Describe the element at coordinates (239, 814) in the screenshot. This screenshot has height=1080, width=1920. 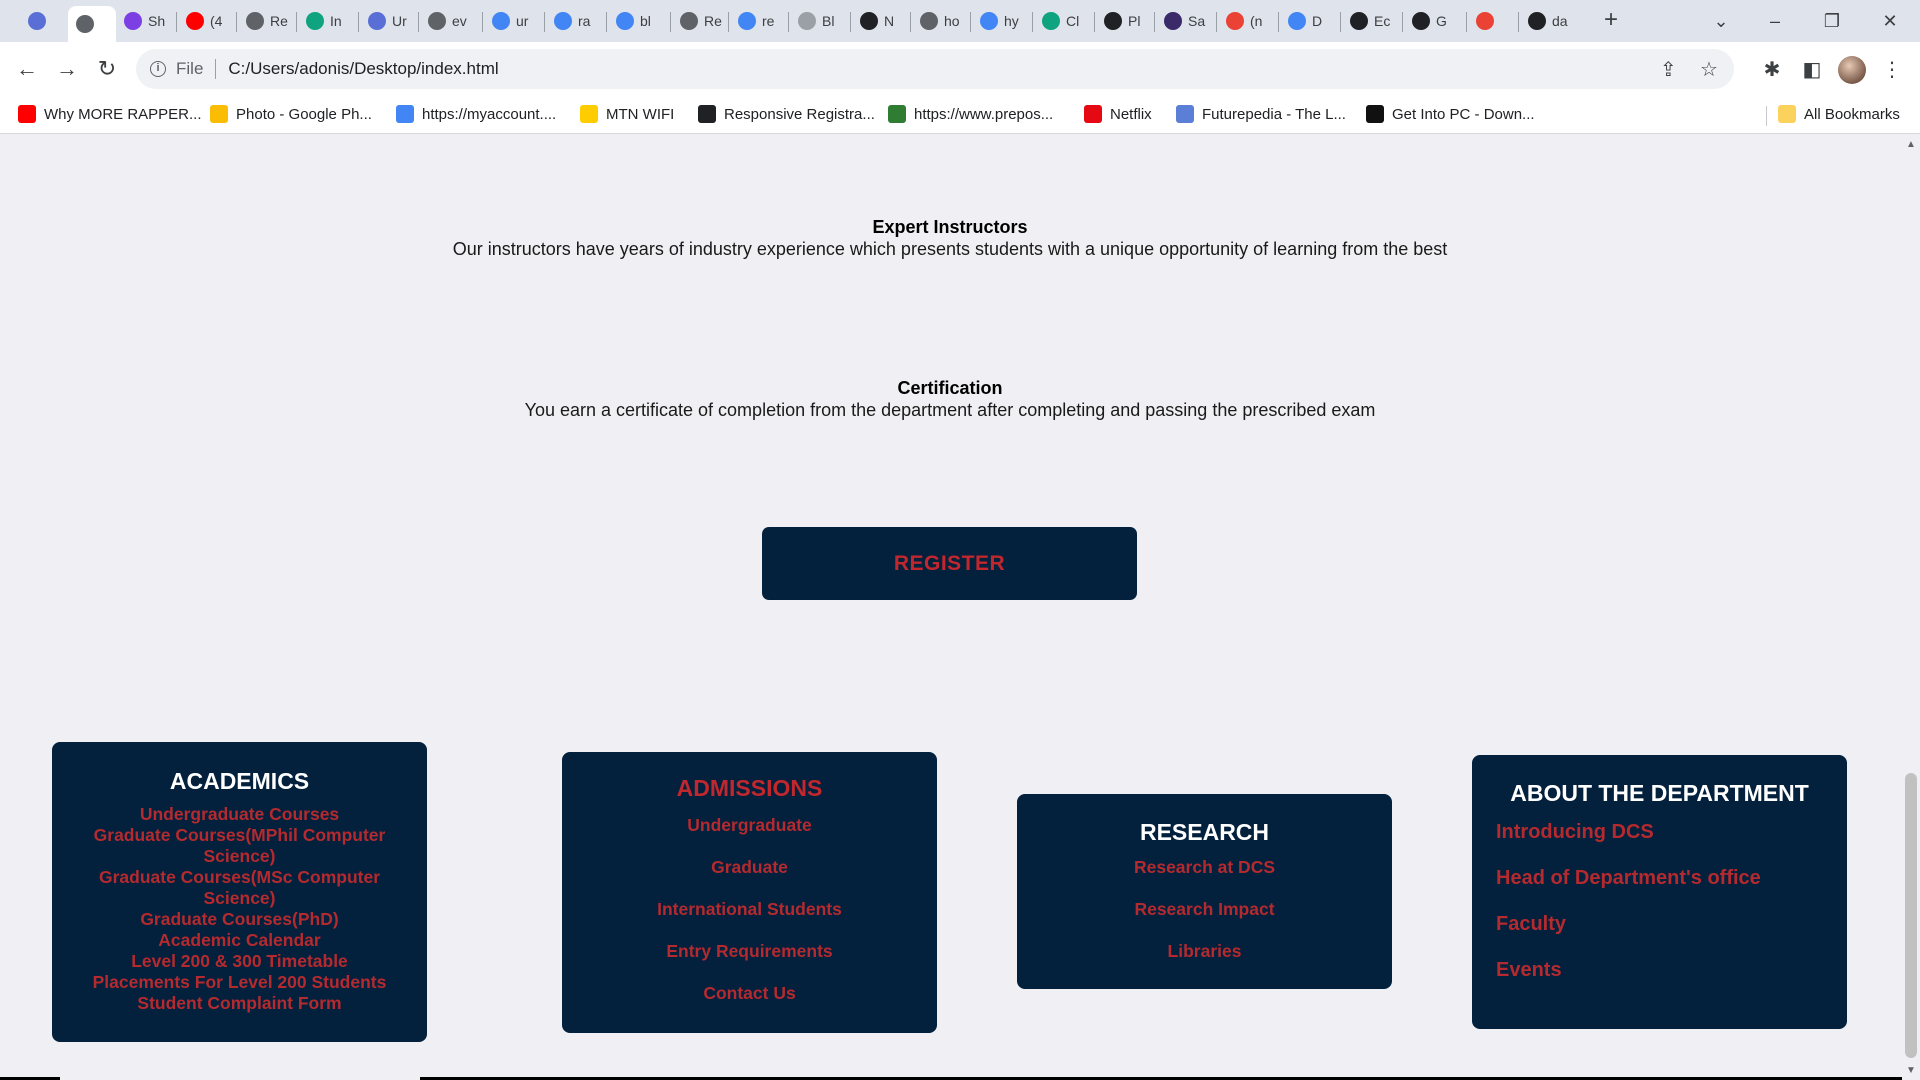
I see `footer-link: Undergraduate Courses` at that location.